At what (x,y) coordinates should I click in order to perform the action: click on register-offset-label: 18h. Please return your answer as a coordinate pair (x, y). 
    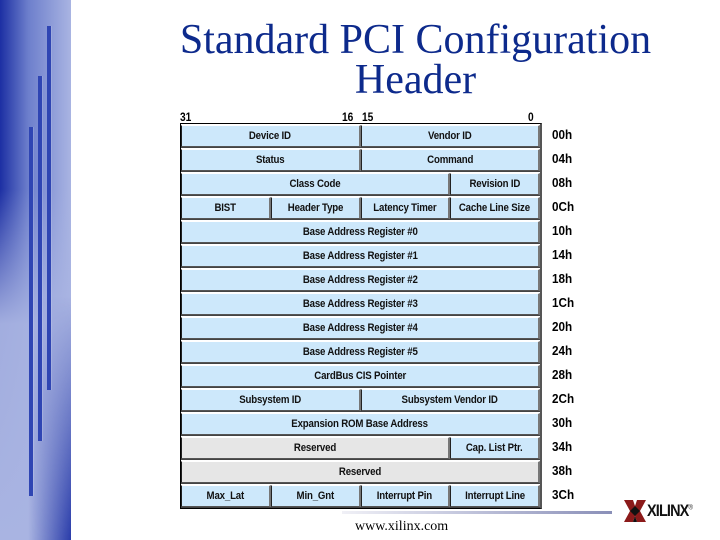
    Looking at the image, I should click on (562, 278).